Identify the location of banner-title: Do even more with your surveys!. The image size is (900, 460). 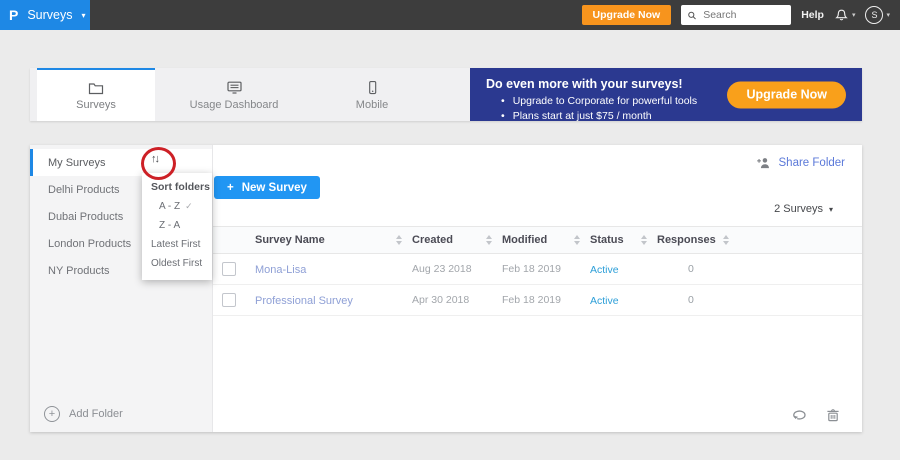
(584, 84).